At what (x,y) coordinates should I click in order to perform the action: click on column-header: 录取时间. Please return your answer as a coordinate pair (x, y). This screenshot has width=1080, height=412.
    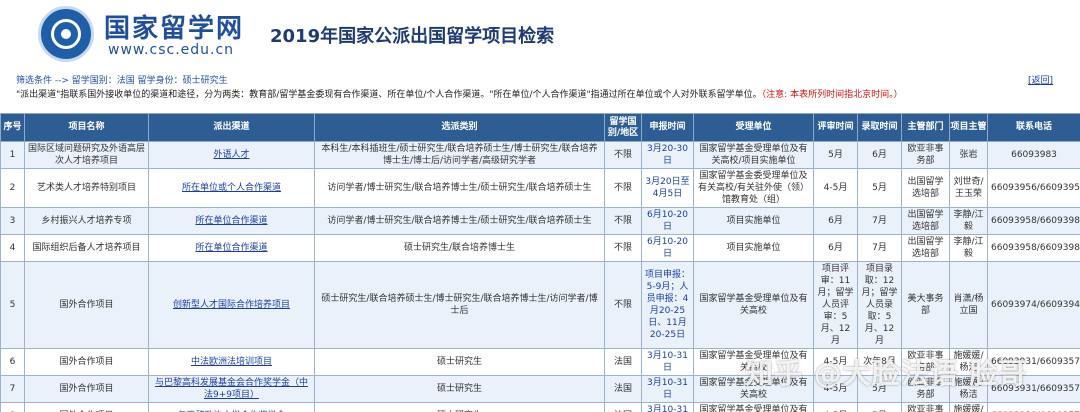
    Looking at the image, I should click on (879, 127).